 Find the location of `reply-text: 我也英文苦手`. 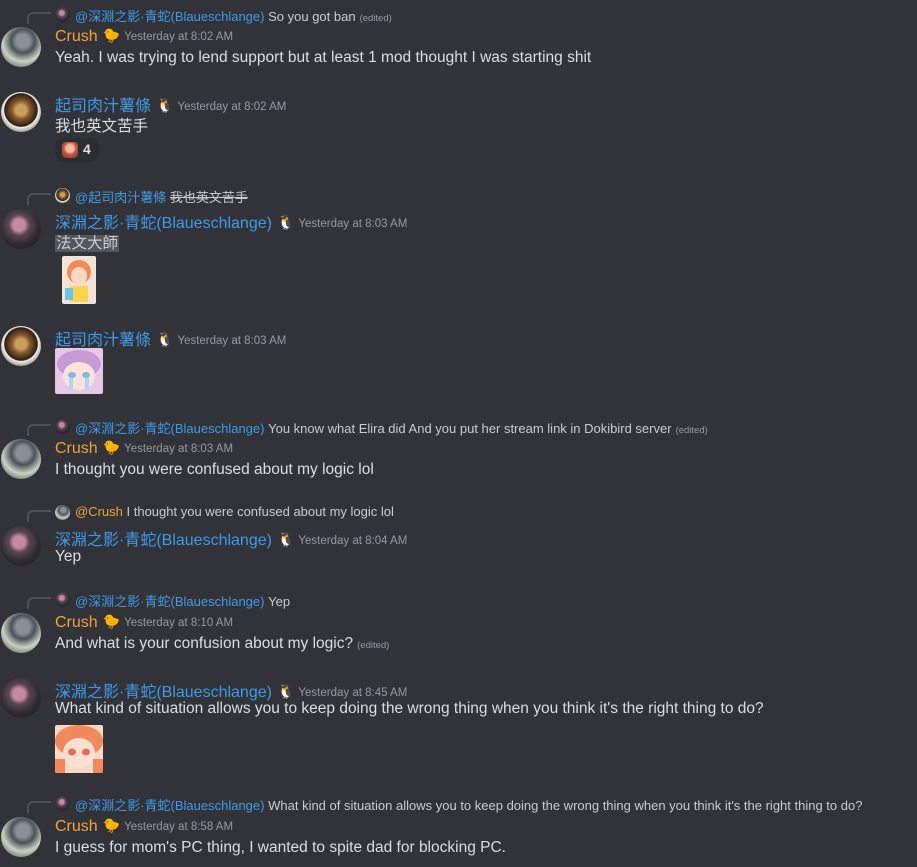

reply-text: 我也英文苦手 is located at coordinates (208, 197).